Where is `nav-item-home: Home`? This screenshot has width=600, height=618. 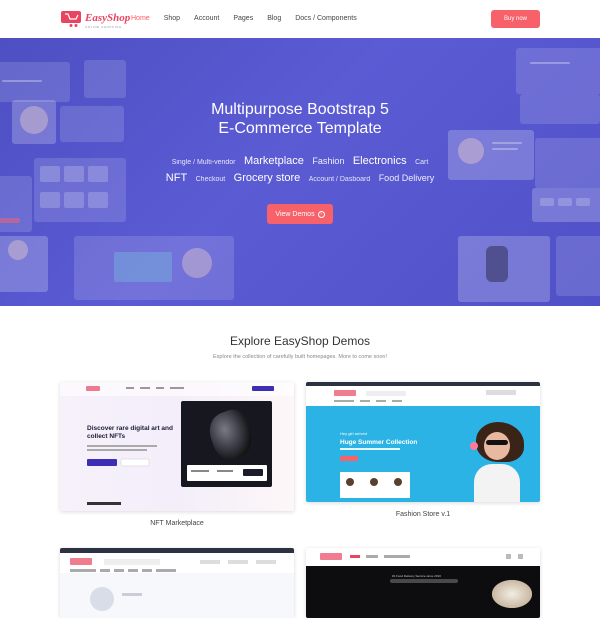 nav-item-home: Home is located at coordinates (140, 18).